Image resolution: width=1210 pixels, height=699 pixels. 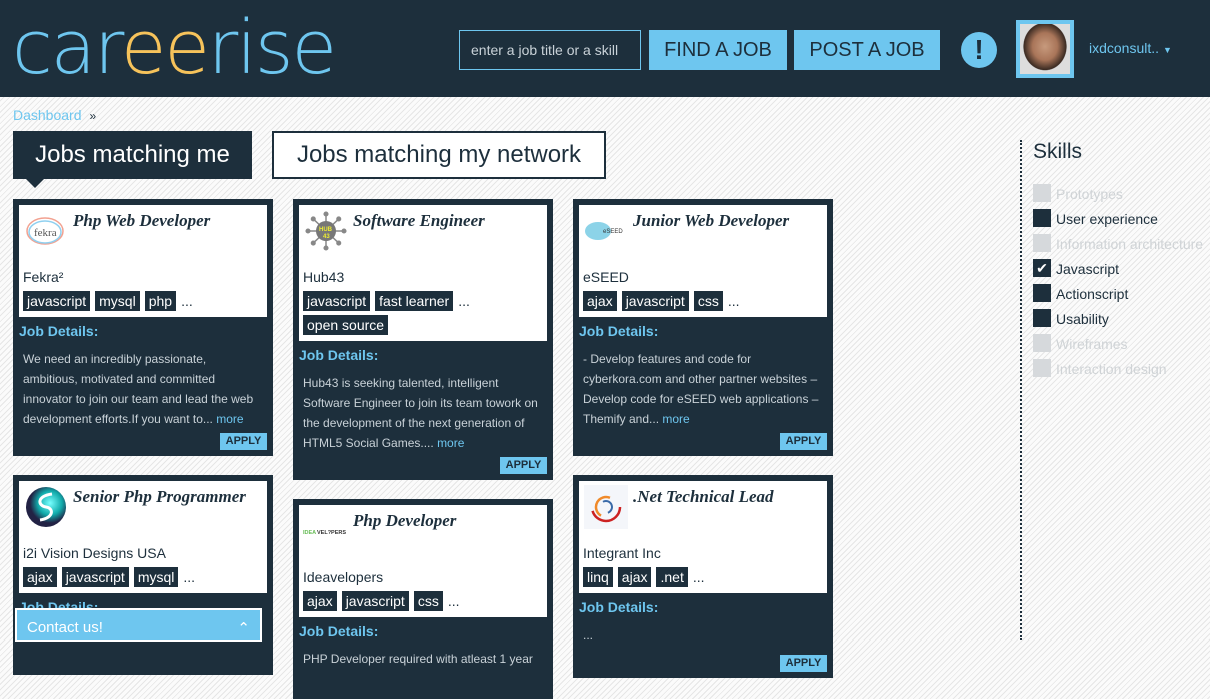 What do you see at coordinates (159, 514) in the screenshot?
I see `job-title: Senior Php Programmer` at bounding box center [159, 514].